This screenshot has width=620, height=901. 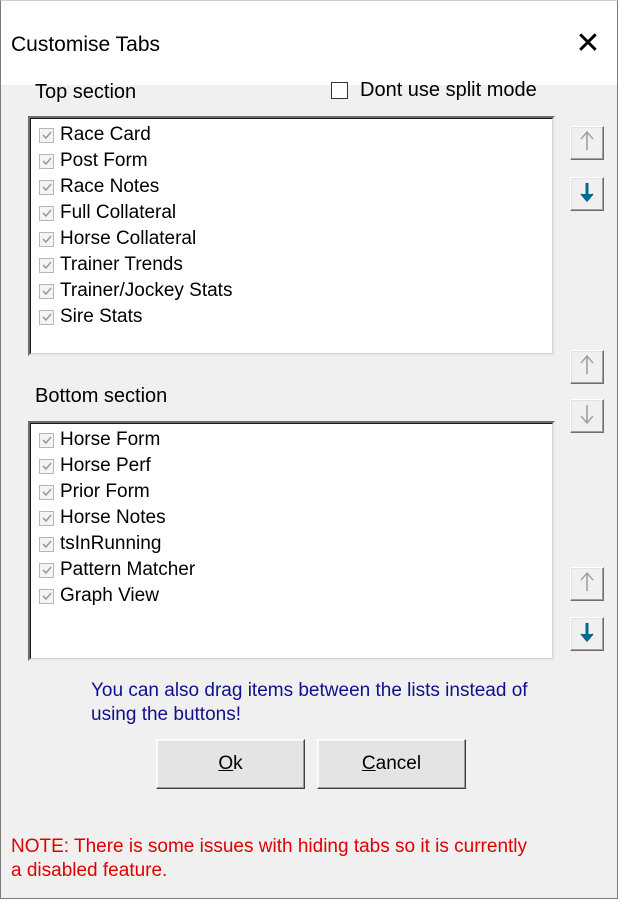 What do you see at coordinates (291, 596) in the screenshot?
I see `list-item: Graph View` at bounding box center [291, 596].